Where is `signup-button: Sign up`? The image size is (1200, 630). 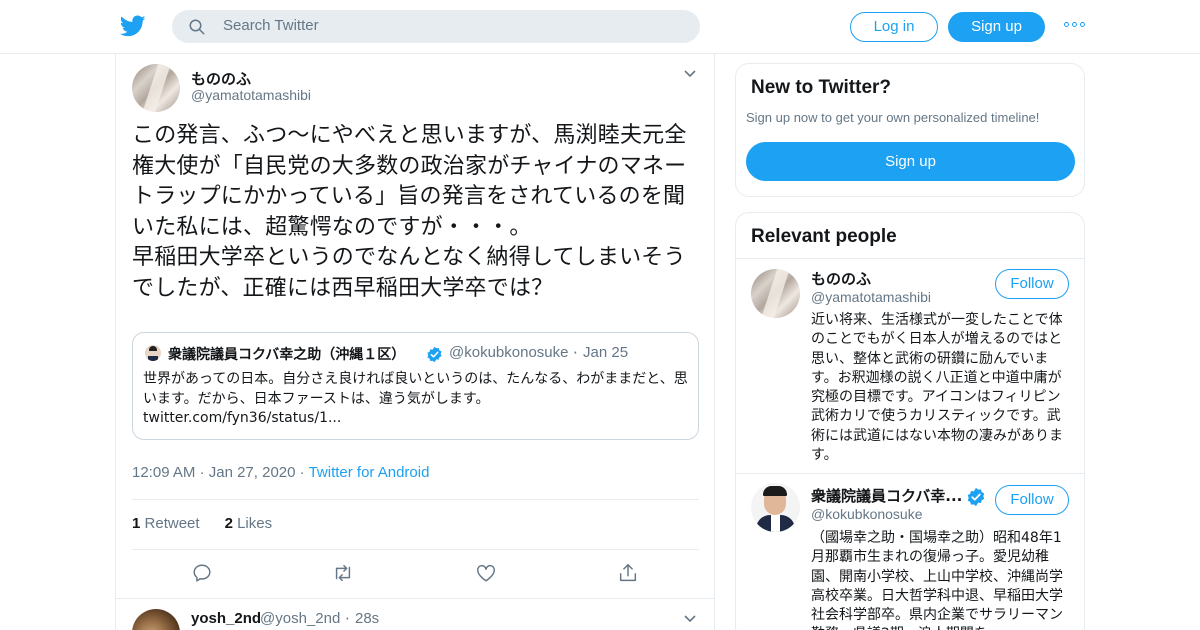
signup-button: Sign up is located at coordinates (996, 27).